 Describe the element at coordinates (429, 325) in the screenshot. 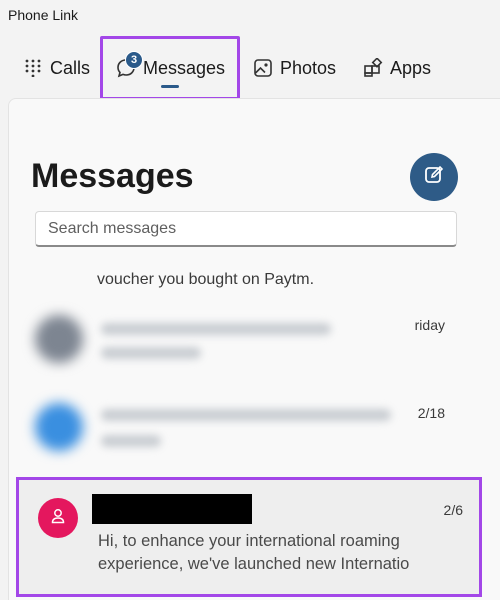

I see `conversation-date: riday` at that location.